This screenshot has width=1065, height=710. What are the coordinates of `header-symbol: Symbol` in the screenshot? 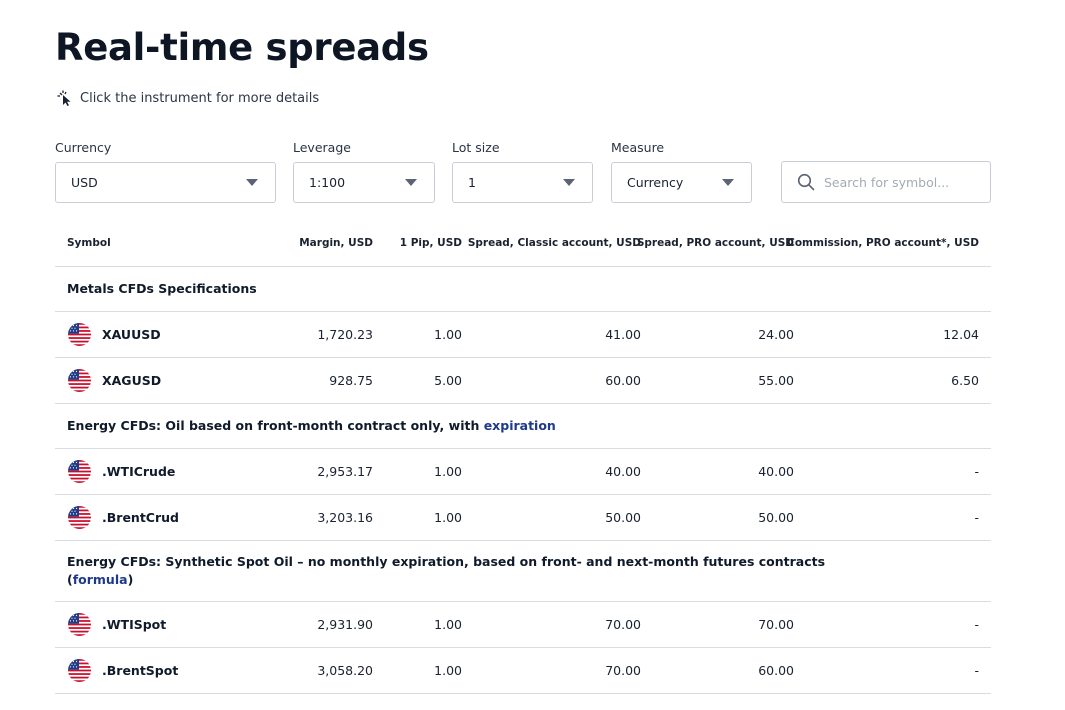 It's located at (89, 243).